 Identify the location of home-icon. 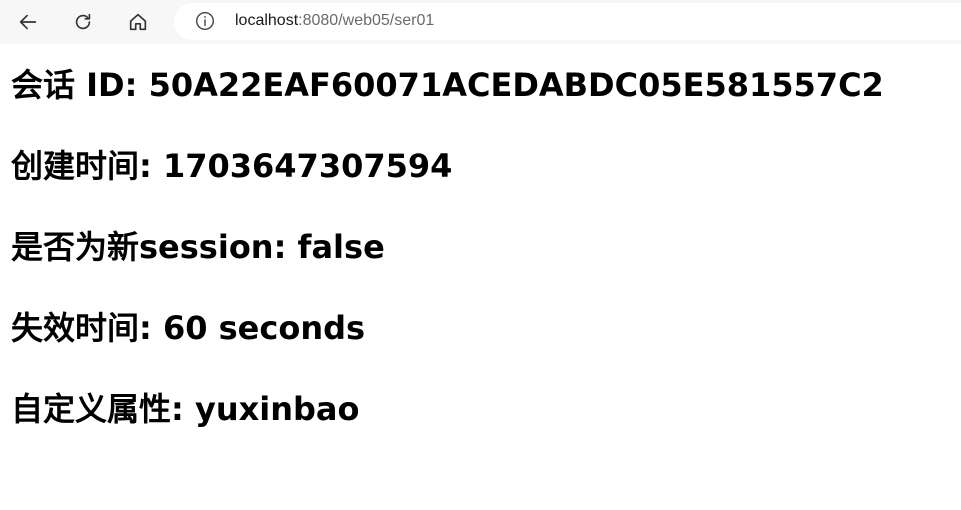
(138, 22).